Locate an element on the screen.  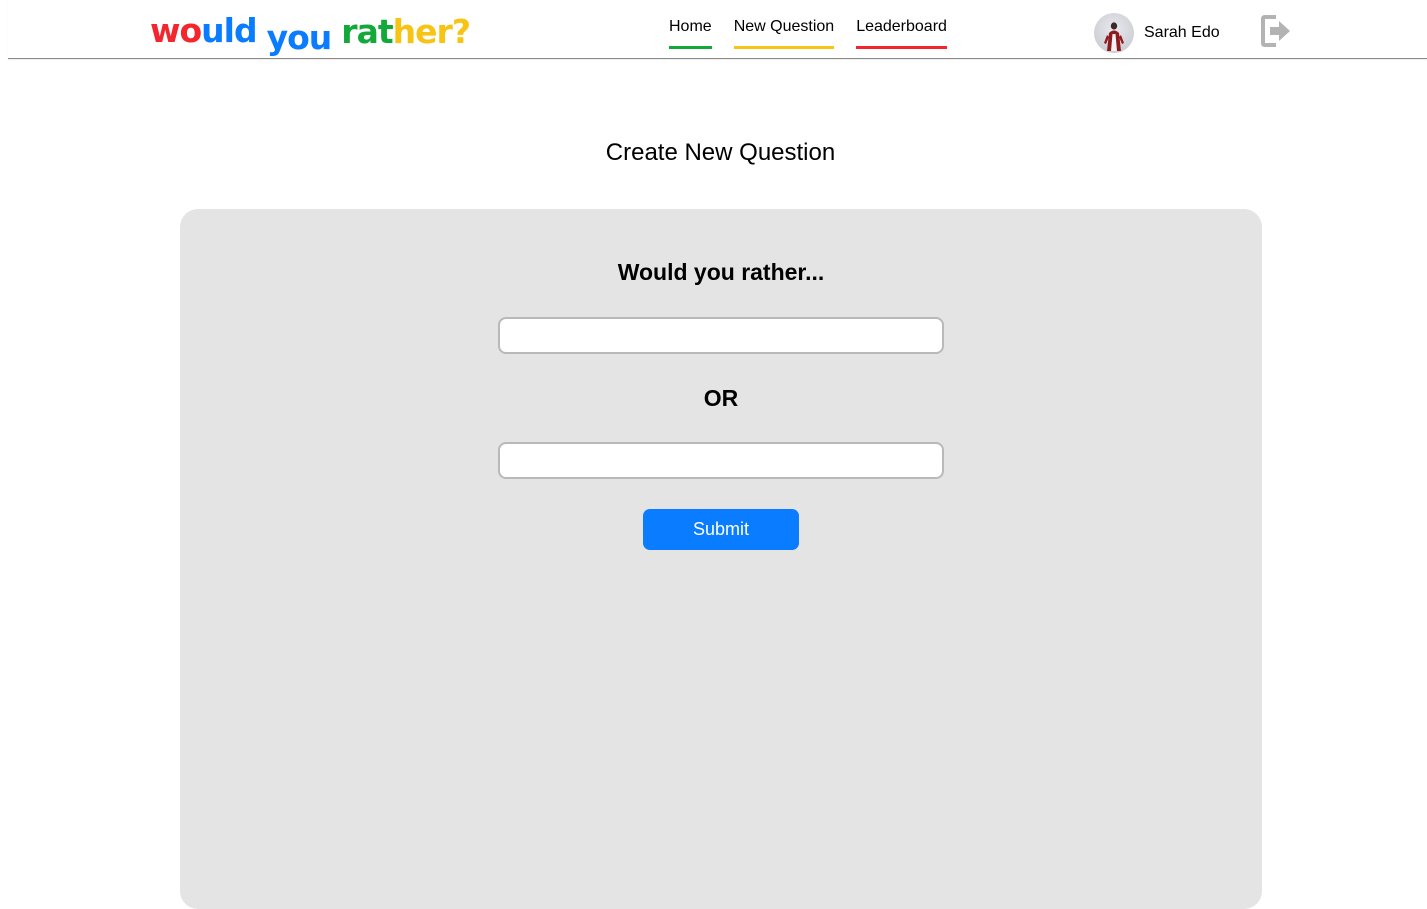
logo-letter: h is located at coordinates (404, 31).